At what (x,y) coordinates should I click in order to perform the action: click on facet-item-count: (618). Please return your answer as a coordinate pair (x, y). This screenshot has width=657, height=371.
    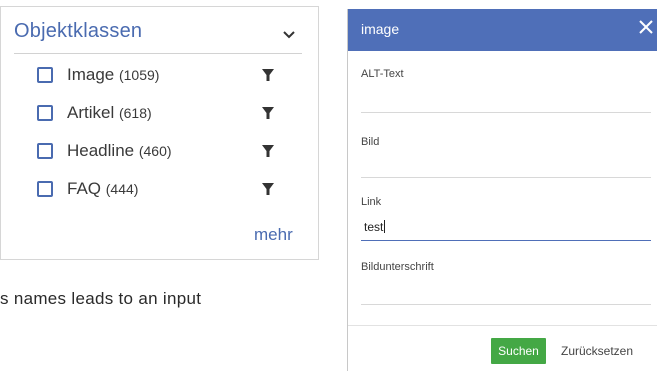
    Looking at the image, I should click on (135, 113).